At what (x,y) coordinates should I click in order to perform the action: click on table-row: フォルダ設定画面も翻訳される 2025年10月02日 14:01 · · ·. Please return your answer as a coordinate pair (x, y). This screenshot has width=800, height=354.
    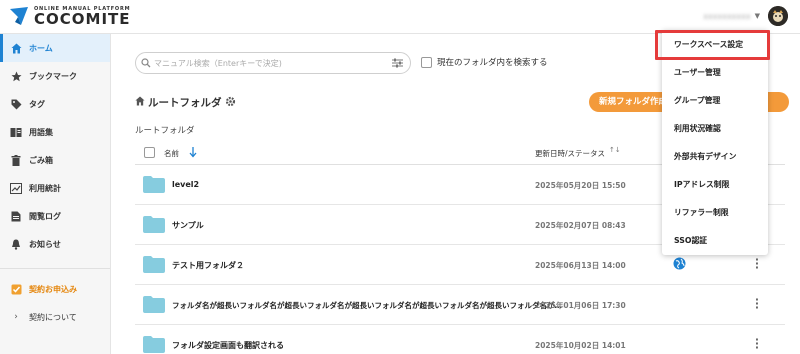
    Looking at the image, I should click on (460, 339).